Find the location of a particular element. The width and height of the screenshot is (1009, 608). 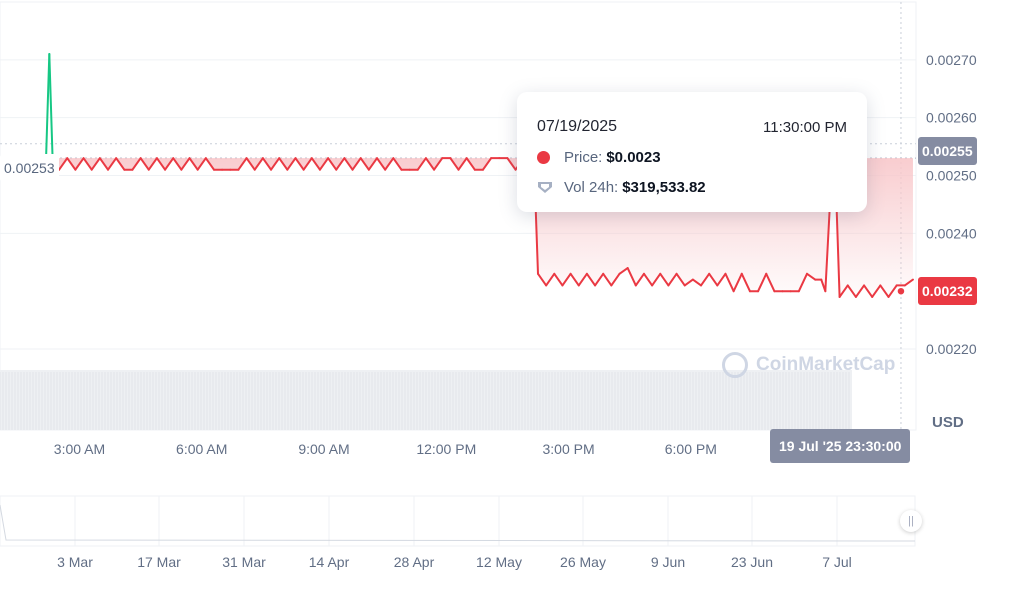

hover-point is located at coordinates (901, 291).